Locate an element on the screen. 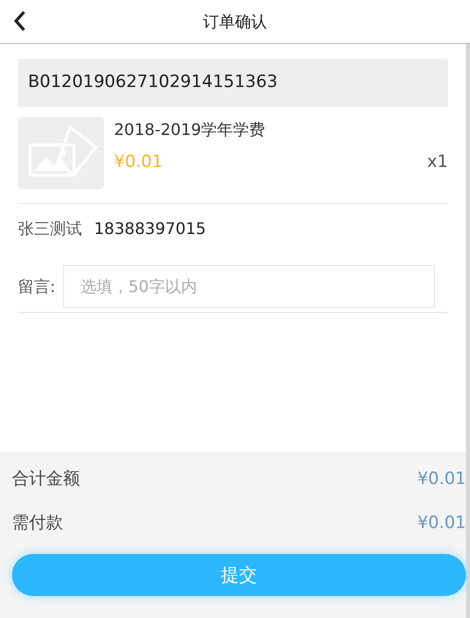 The width and height of the screenshot is (470, 618). total-label: 需付款 is located at coordinates (37, 524).